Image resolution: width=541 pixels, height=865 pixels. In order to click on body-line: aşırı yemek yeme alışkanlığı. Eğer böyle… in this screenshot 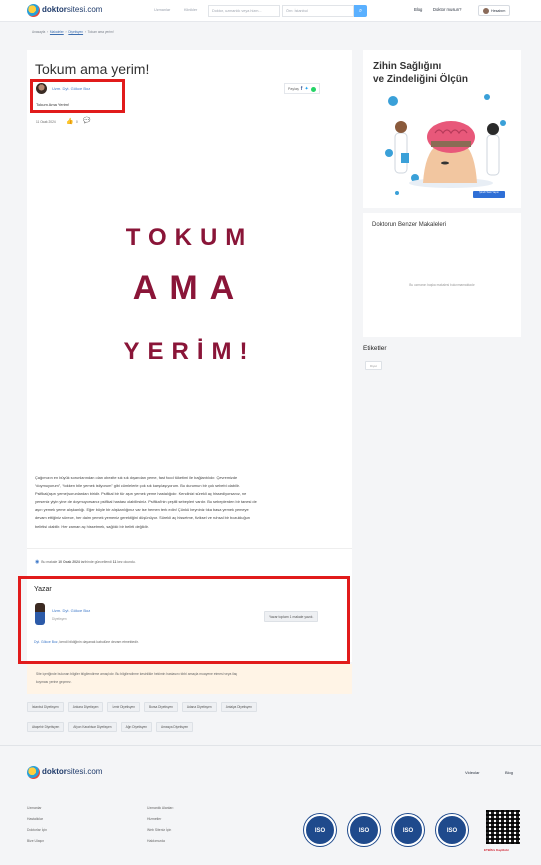, I will do `click(142, 510)`.